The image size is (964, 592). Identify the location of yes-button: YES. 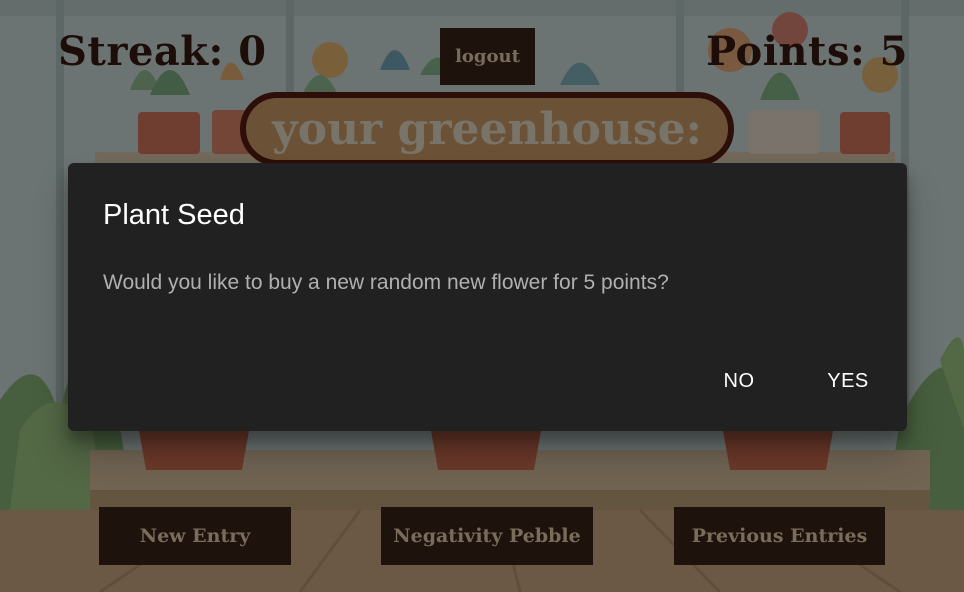
(848, 381).